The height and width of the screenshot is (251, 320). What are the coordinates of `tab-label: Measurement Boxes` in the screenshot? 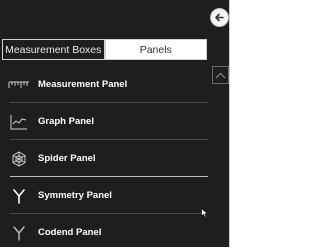 It's located at (53, 49).